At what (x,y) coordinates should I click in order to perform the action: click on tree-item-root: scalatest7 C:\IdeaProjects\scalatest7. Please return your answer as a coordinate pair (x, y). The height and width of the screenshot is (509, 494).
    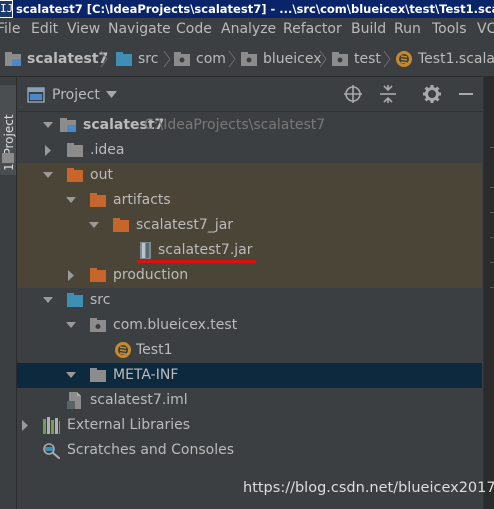
    Looking at the image, I should click on (249, 125).